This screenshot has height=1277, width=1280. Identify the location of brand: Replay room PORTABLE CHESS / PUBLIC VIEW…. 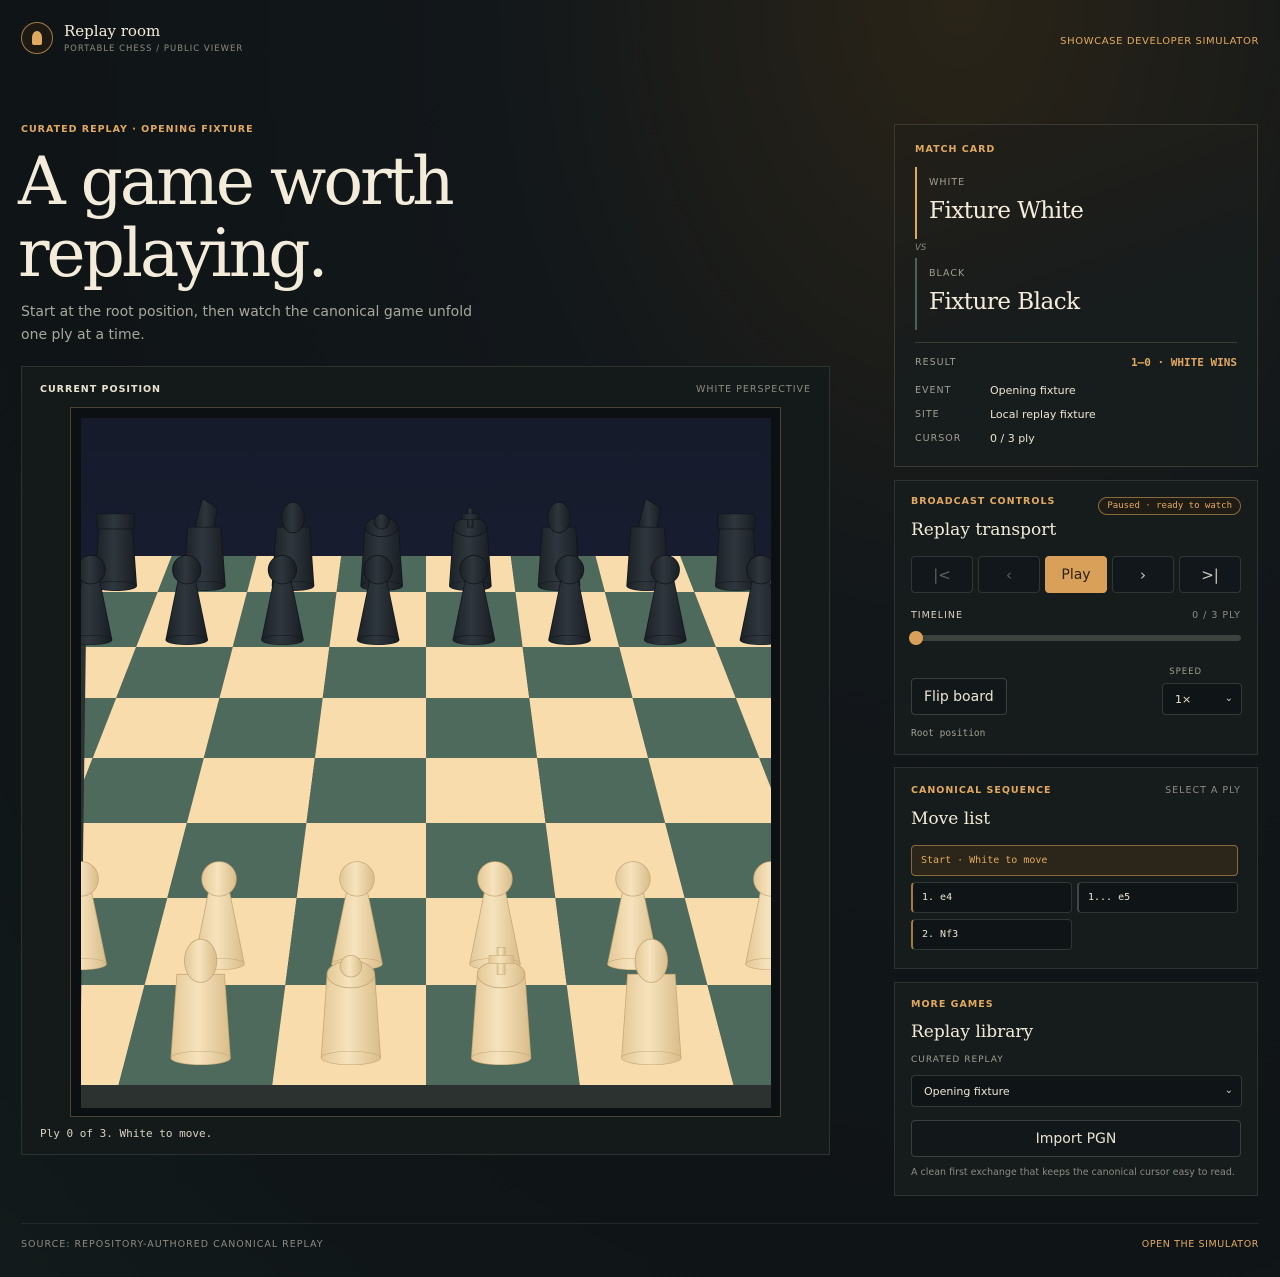
(153, 38).